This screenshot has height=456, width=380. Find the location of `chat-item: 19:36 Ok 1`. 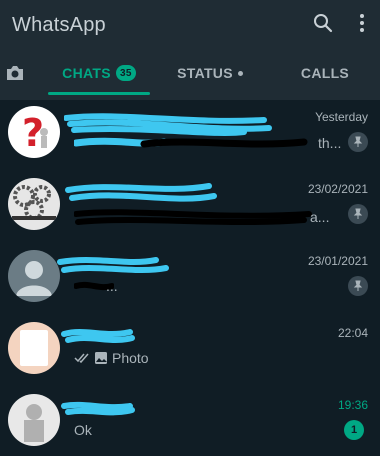

chat-item: 19:36 Ok 1 is located at coordinates (190, 425).